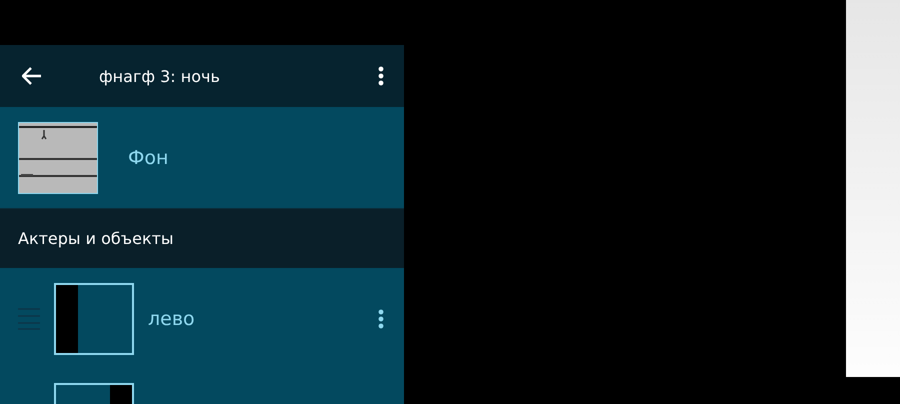 The image size is (900, 404). Describe the element at coordinates (202, 318) in the screenshot. I see `object-row: лево` at that location.